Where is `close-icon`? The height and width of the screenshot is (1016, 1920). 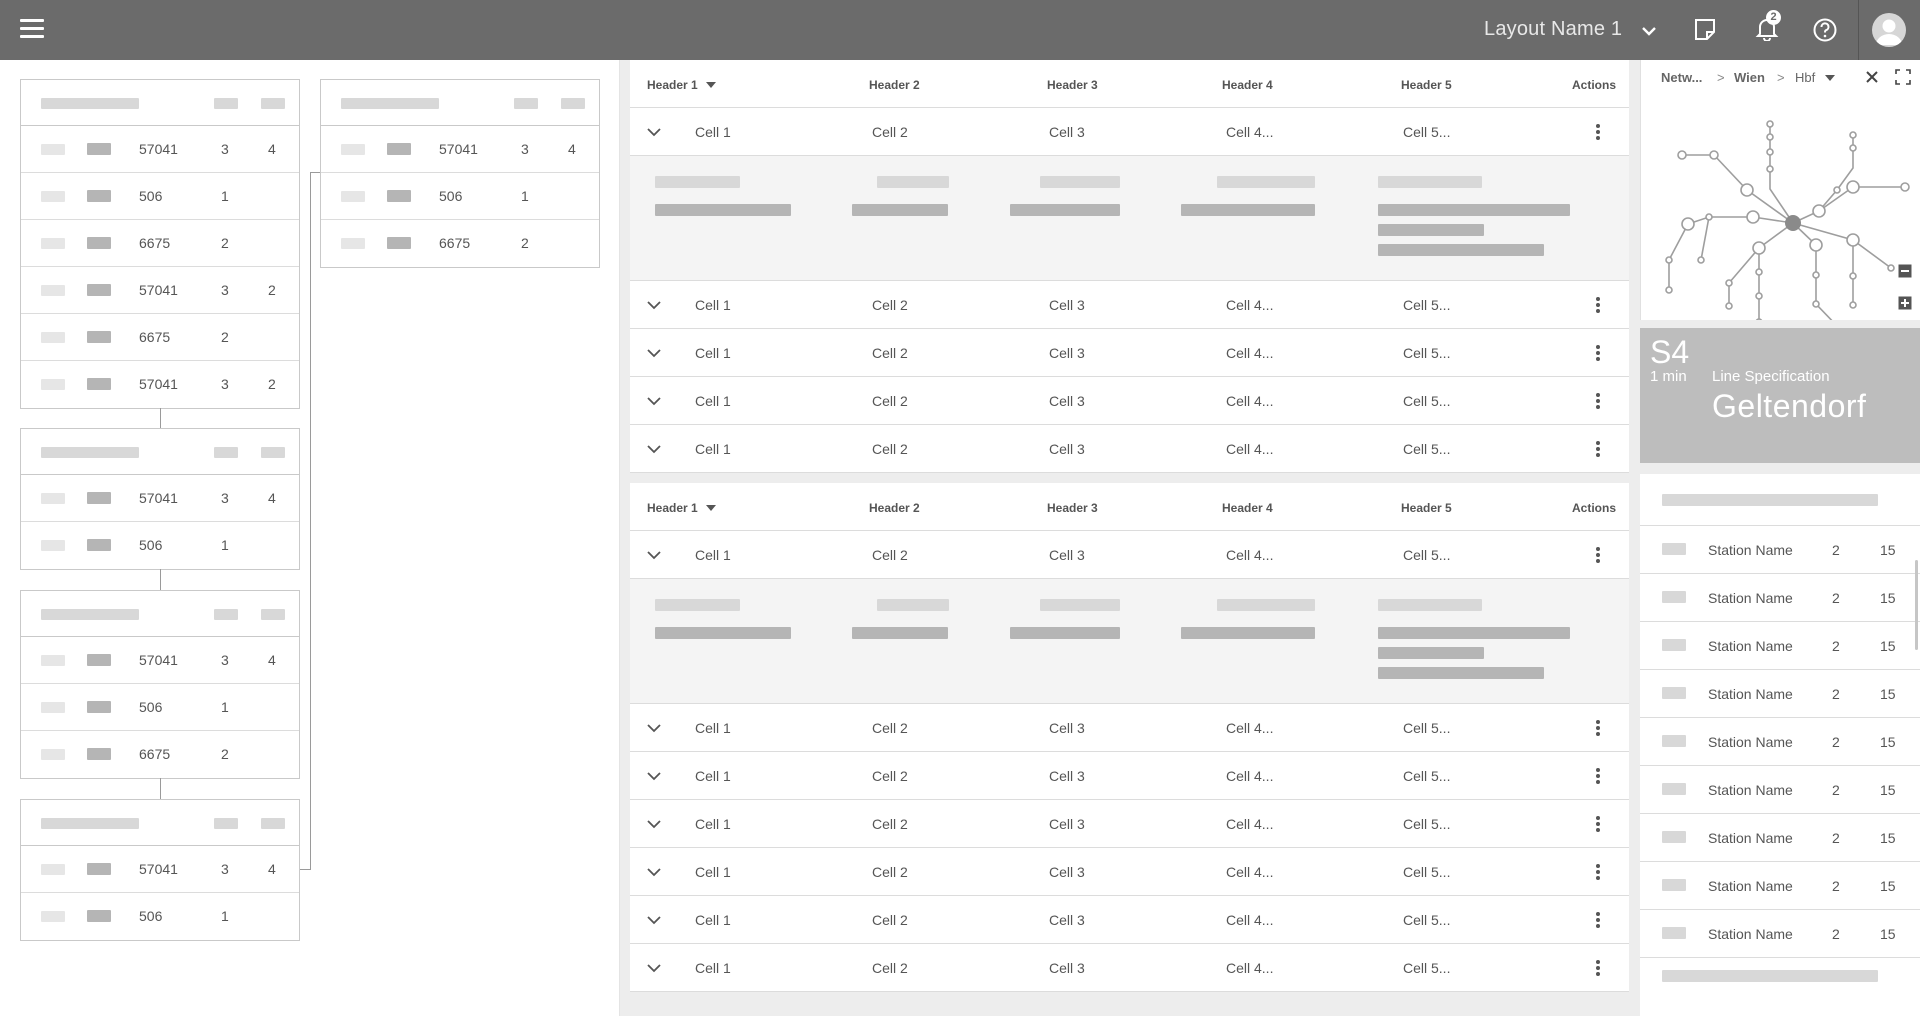 close-icon is located at coordinates (1872, 77).